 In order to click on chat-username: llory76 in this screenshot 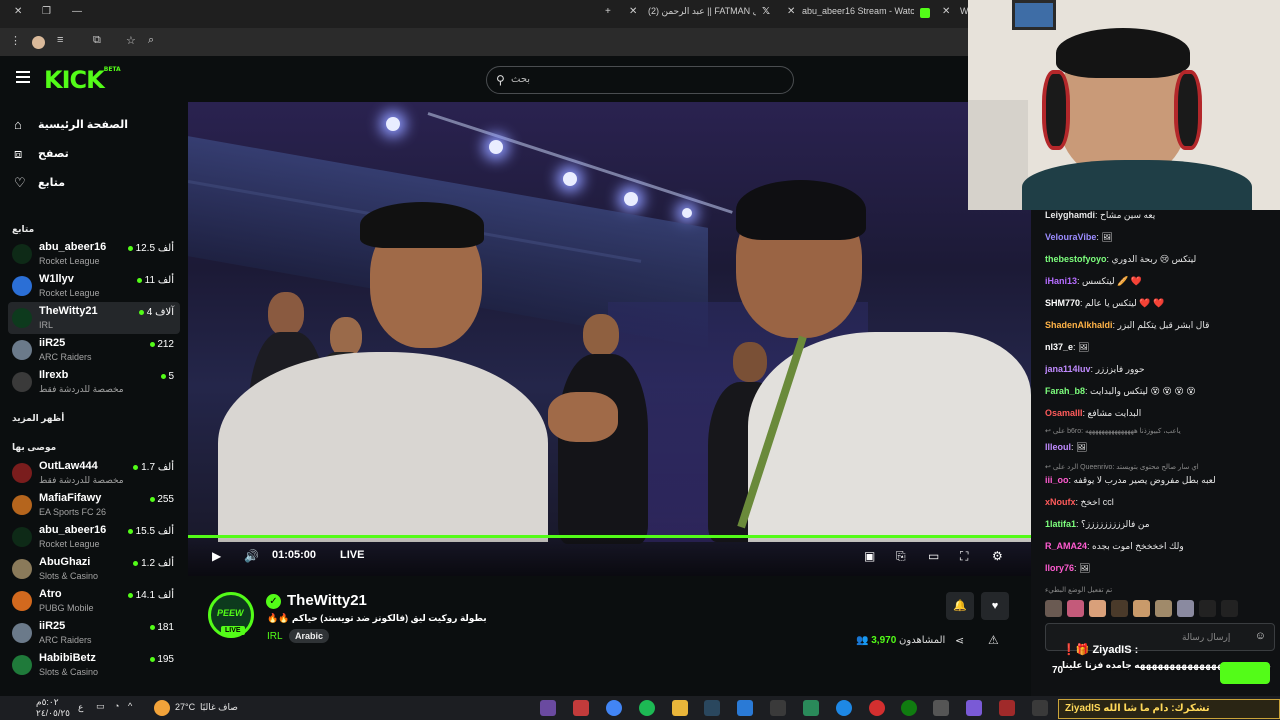, I will do `click(1059, 568)`.